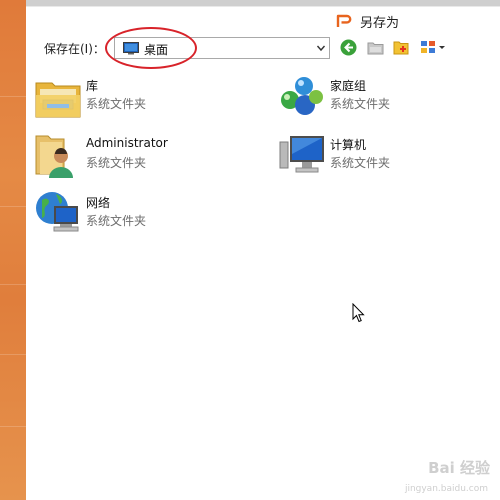  What do you see at coordinates (446, 489) in the screenshot?
I see `watermark-url: jingyan.baidu.com` at bounding box center [446, 489].